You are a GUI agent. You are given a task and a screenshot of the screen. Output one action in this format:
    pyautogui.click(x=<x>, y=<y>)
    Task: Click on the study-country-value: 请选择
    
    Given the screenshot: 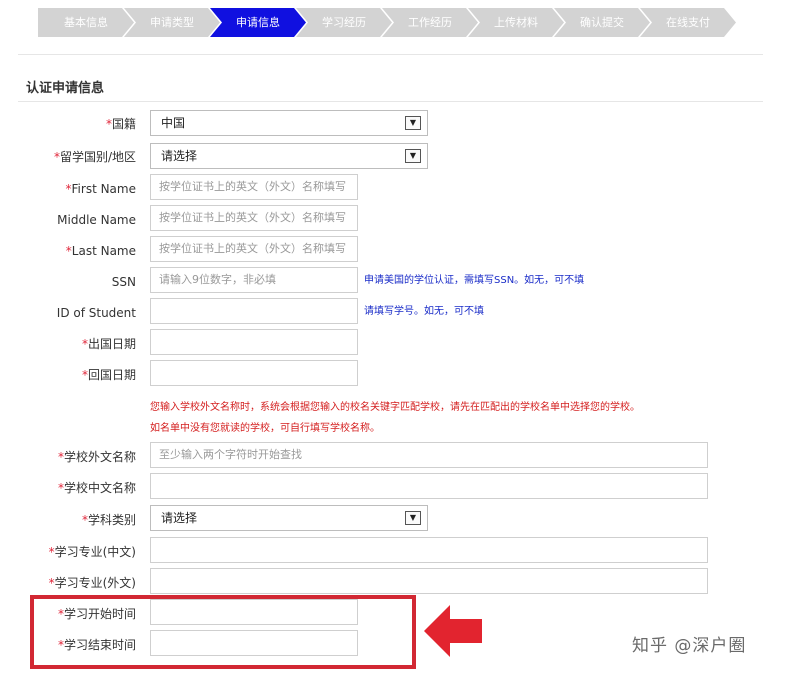 What is the action you would take?
    pyautogui.click(x=179, y=156)
    